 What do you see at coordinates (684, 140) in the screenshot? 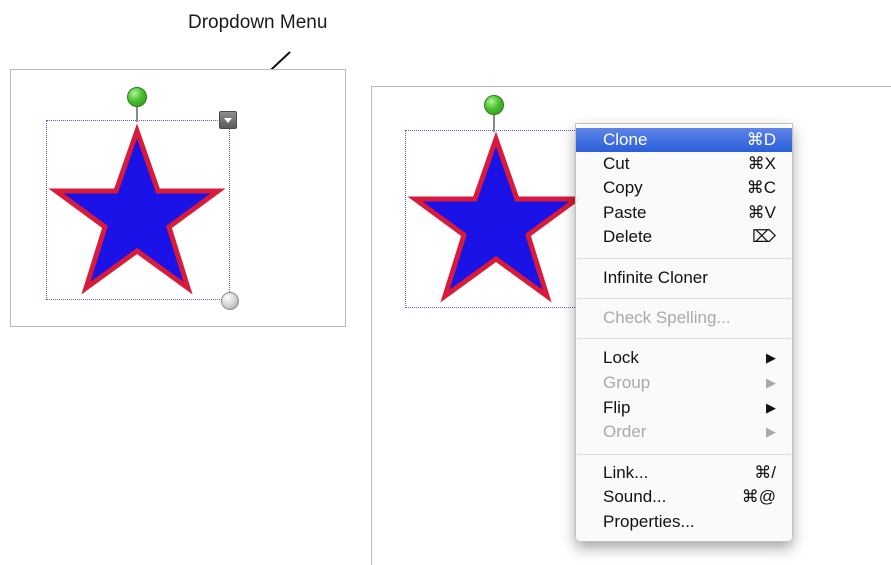
I see `menu-item-clone: Clone ⌘D` at bounding box center [684, 140].